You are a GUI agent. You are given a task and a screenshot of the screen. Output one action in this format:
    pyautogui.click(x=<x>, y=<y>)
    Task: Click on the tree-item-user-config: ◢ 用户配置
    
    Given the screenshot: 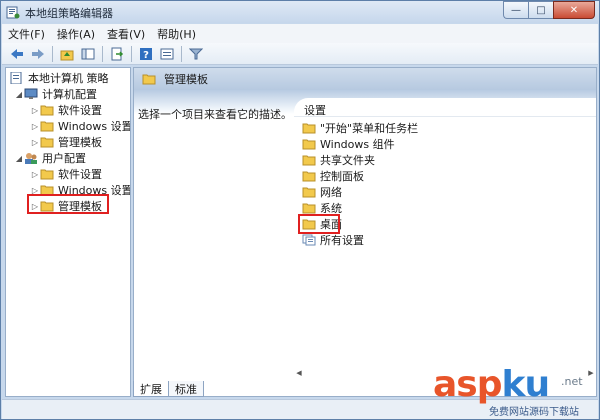 What is the action you would take?
    pyautogui.click(x=50, y=158)
    